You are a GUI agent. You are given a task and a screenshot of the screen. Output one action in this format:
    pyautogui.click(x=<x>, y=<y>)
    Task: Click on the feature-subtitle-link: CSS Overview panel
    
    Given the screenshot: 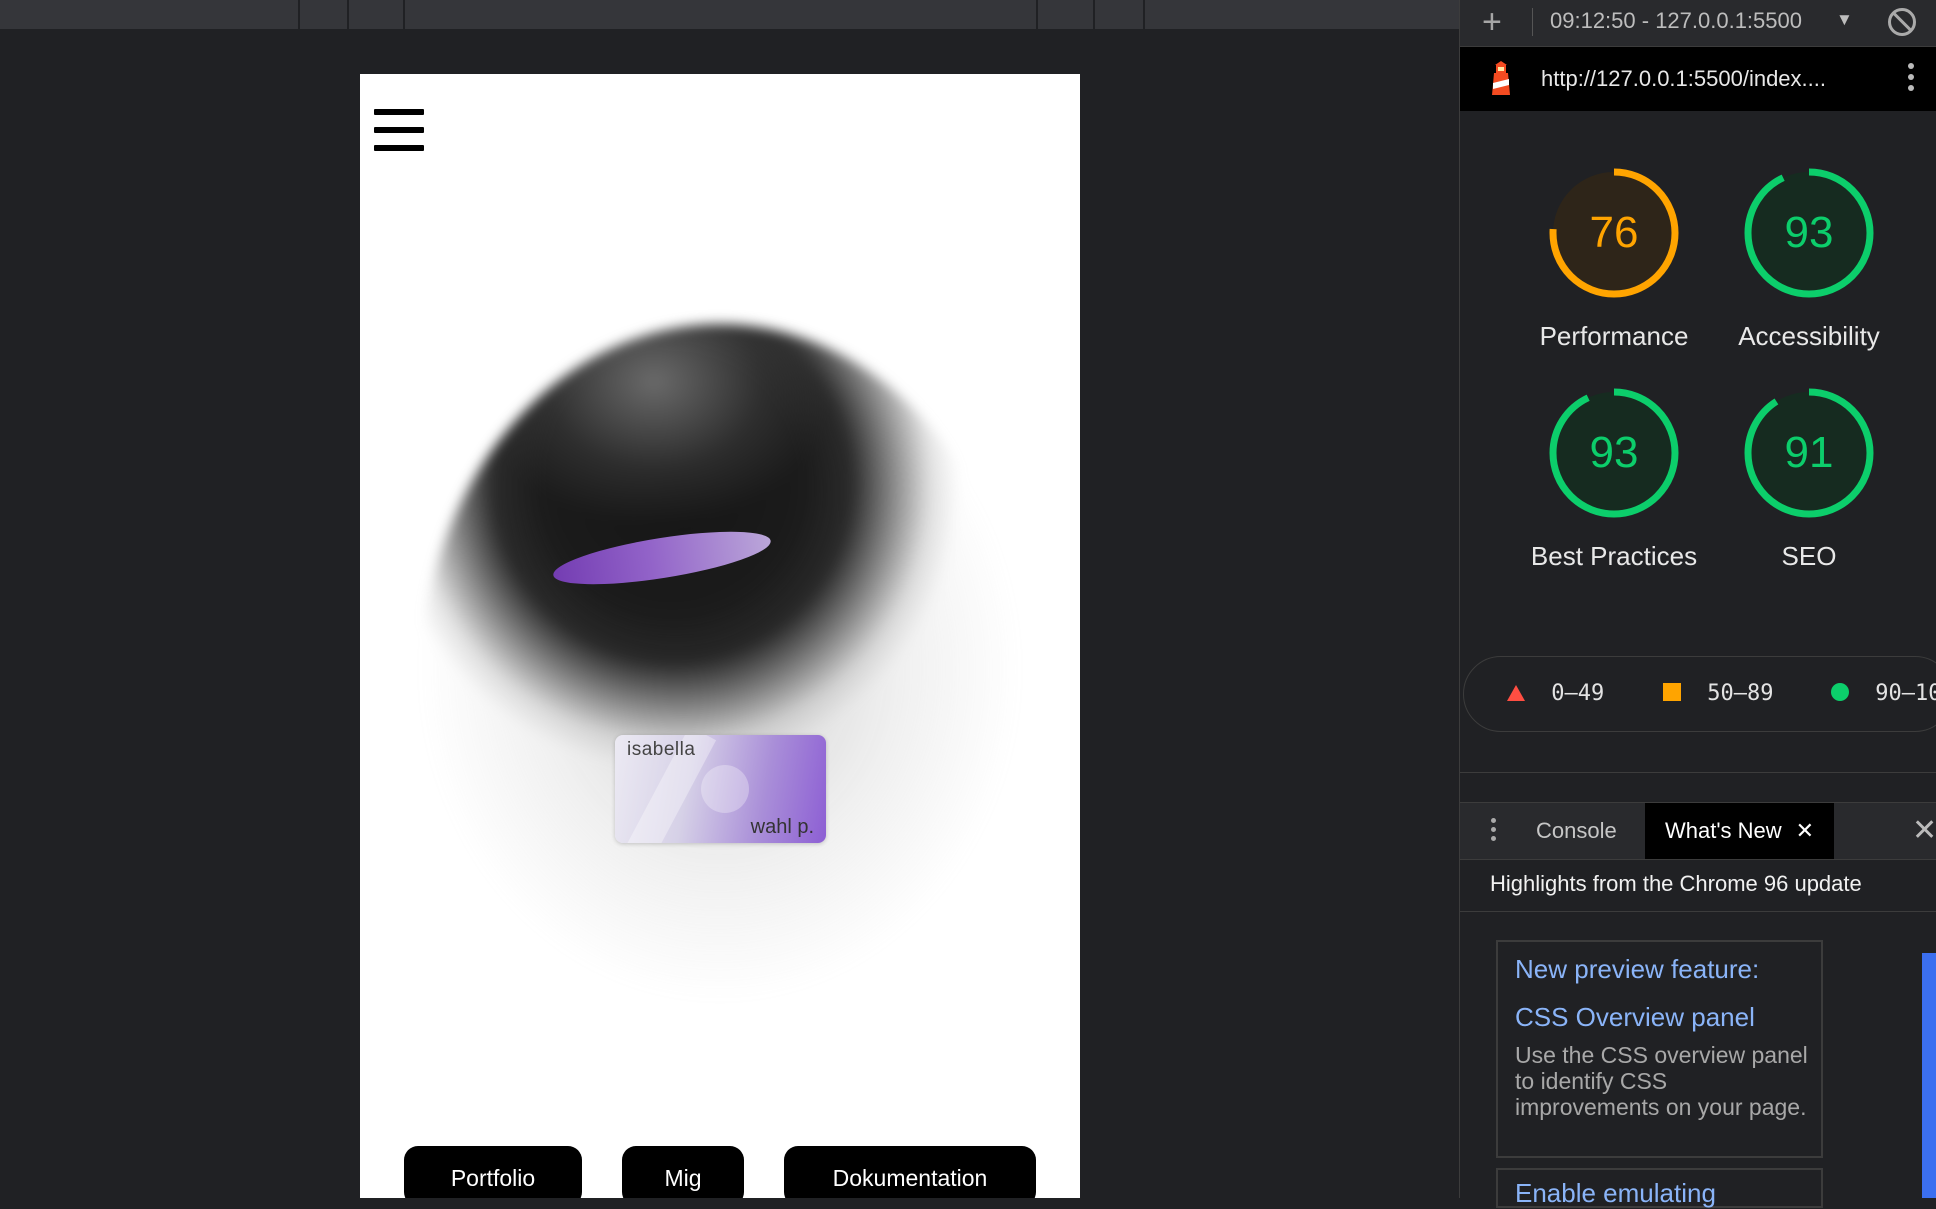 What is the action you would take?
    pyautogui.click(x=1635, y=1017)
    